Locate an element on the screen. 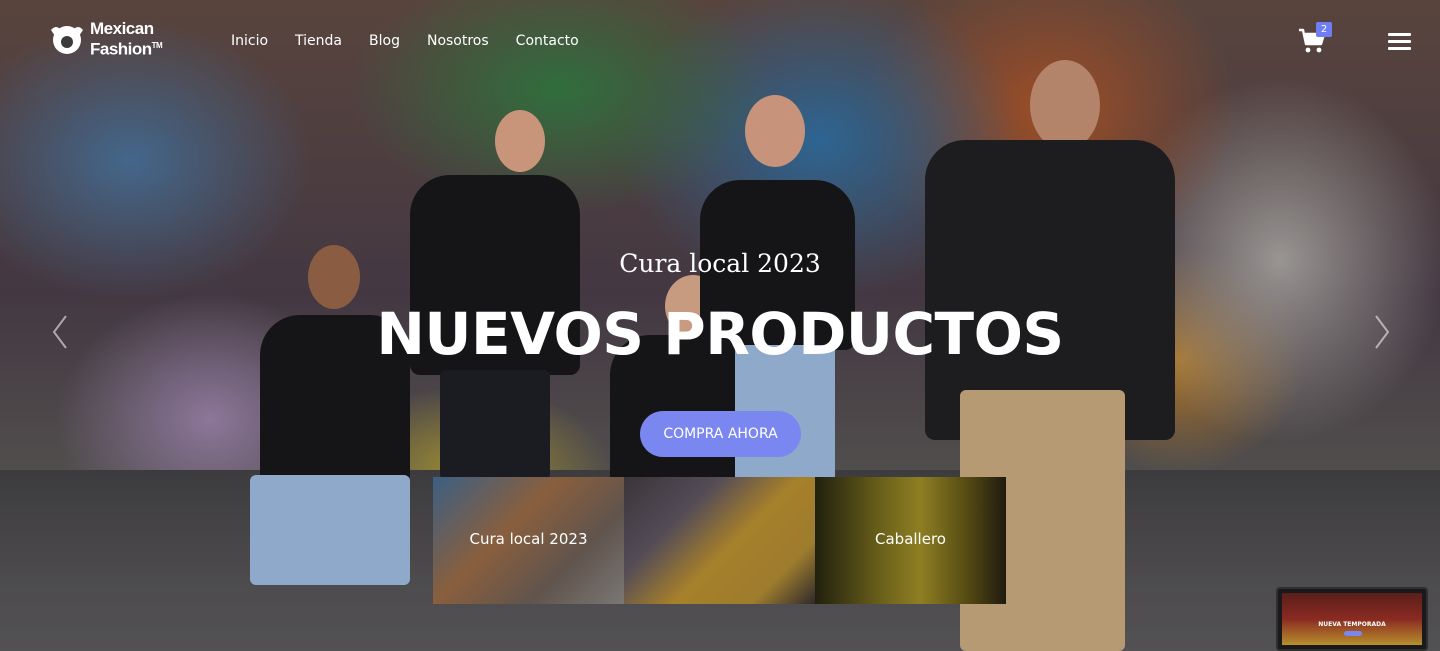 The width and height of the screenshot is (1440, 651). shop-now-button: COMPRA AHORA is located at coordinates (720, 434).